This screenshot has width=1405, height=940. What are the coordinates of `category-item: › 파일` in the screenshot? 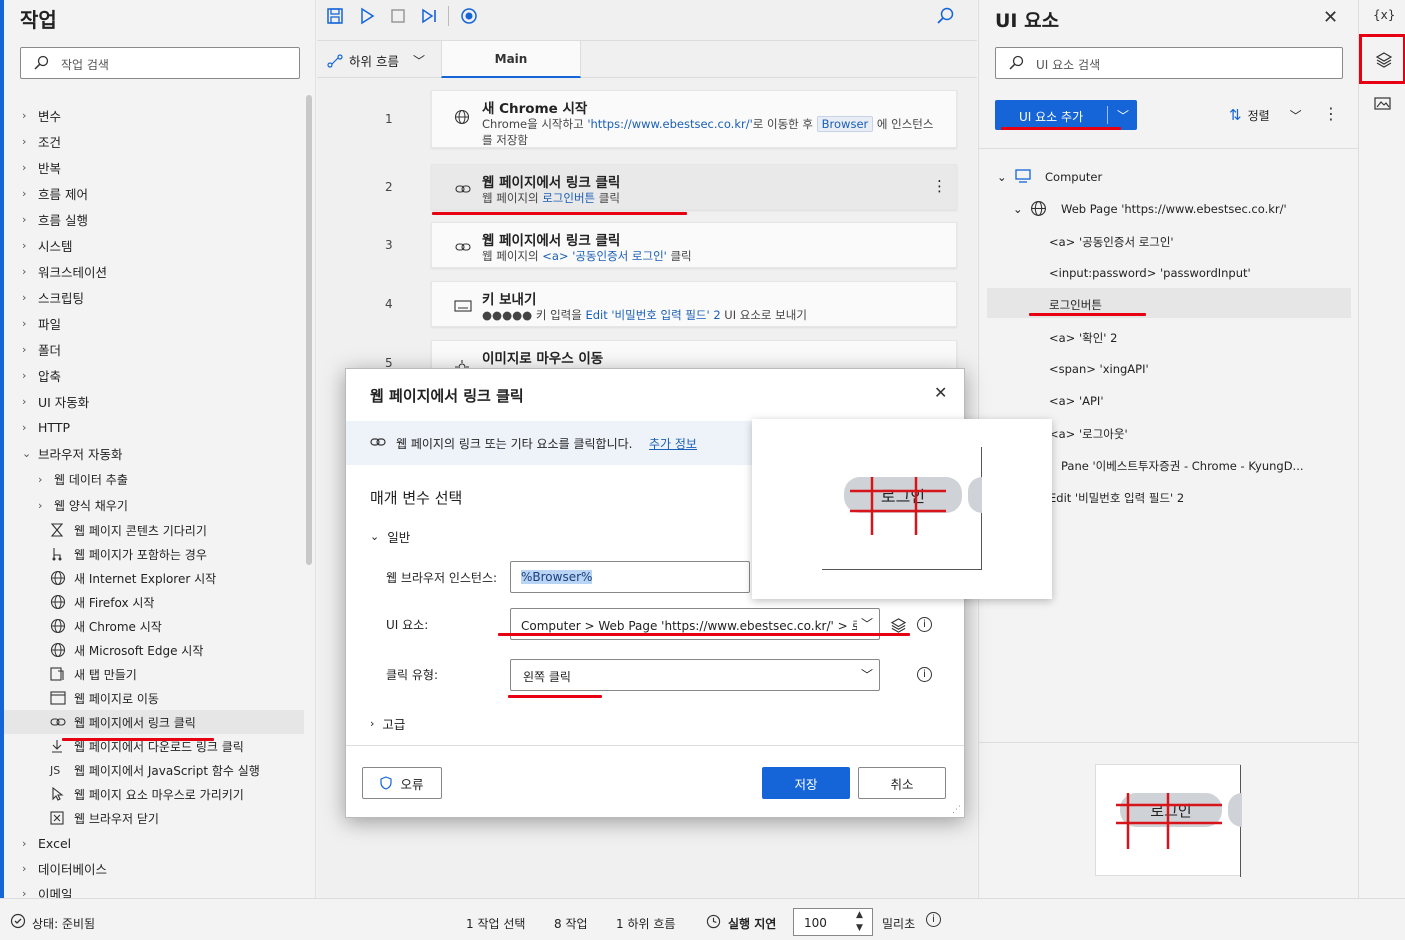 It's located at (41, 323).